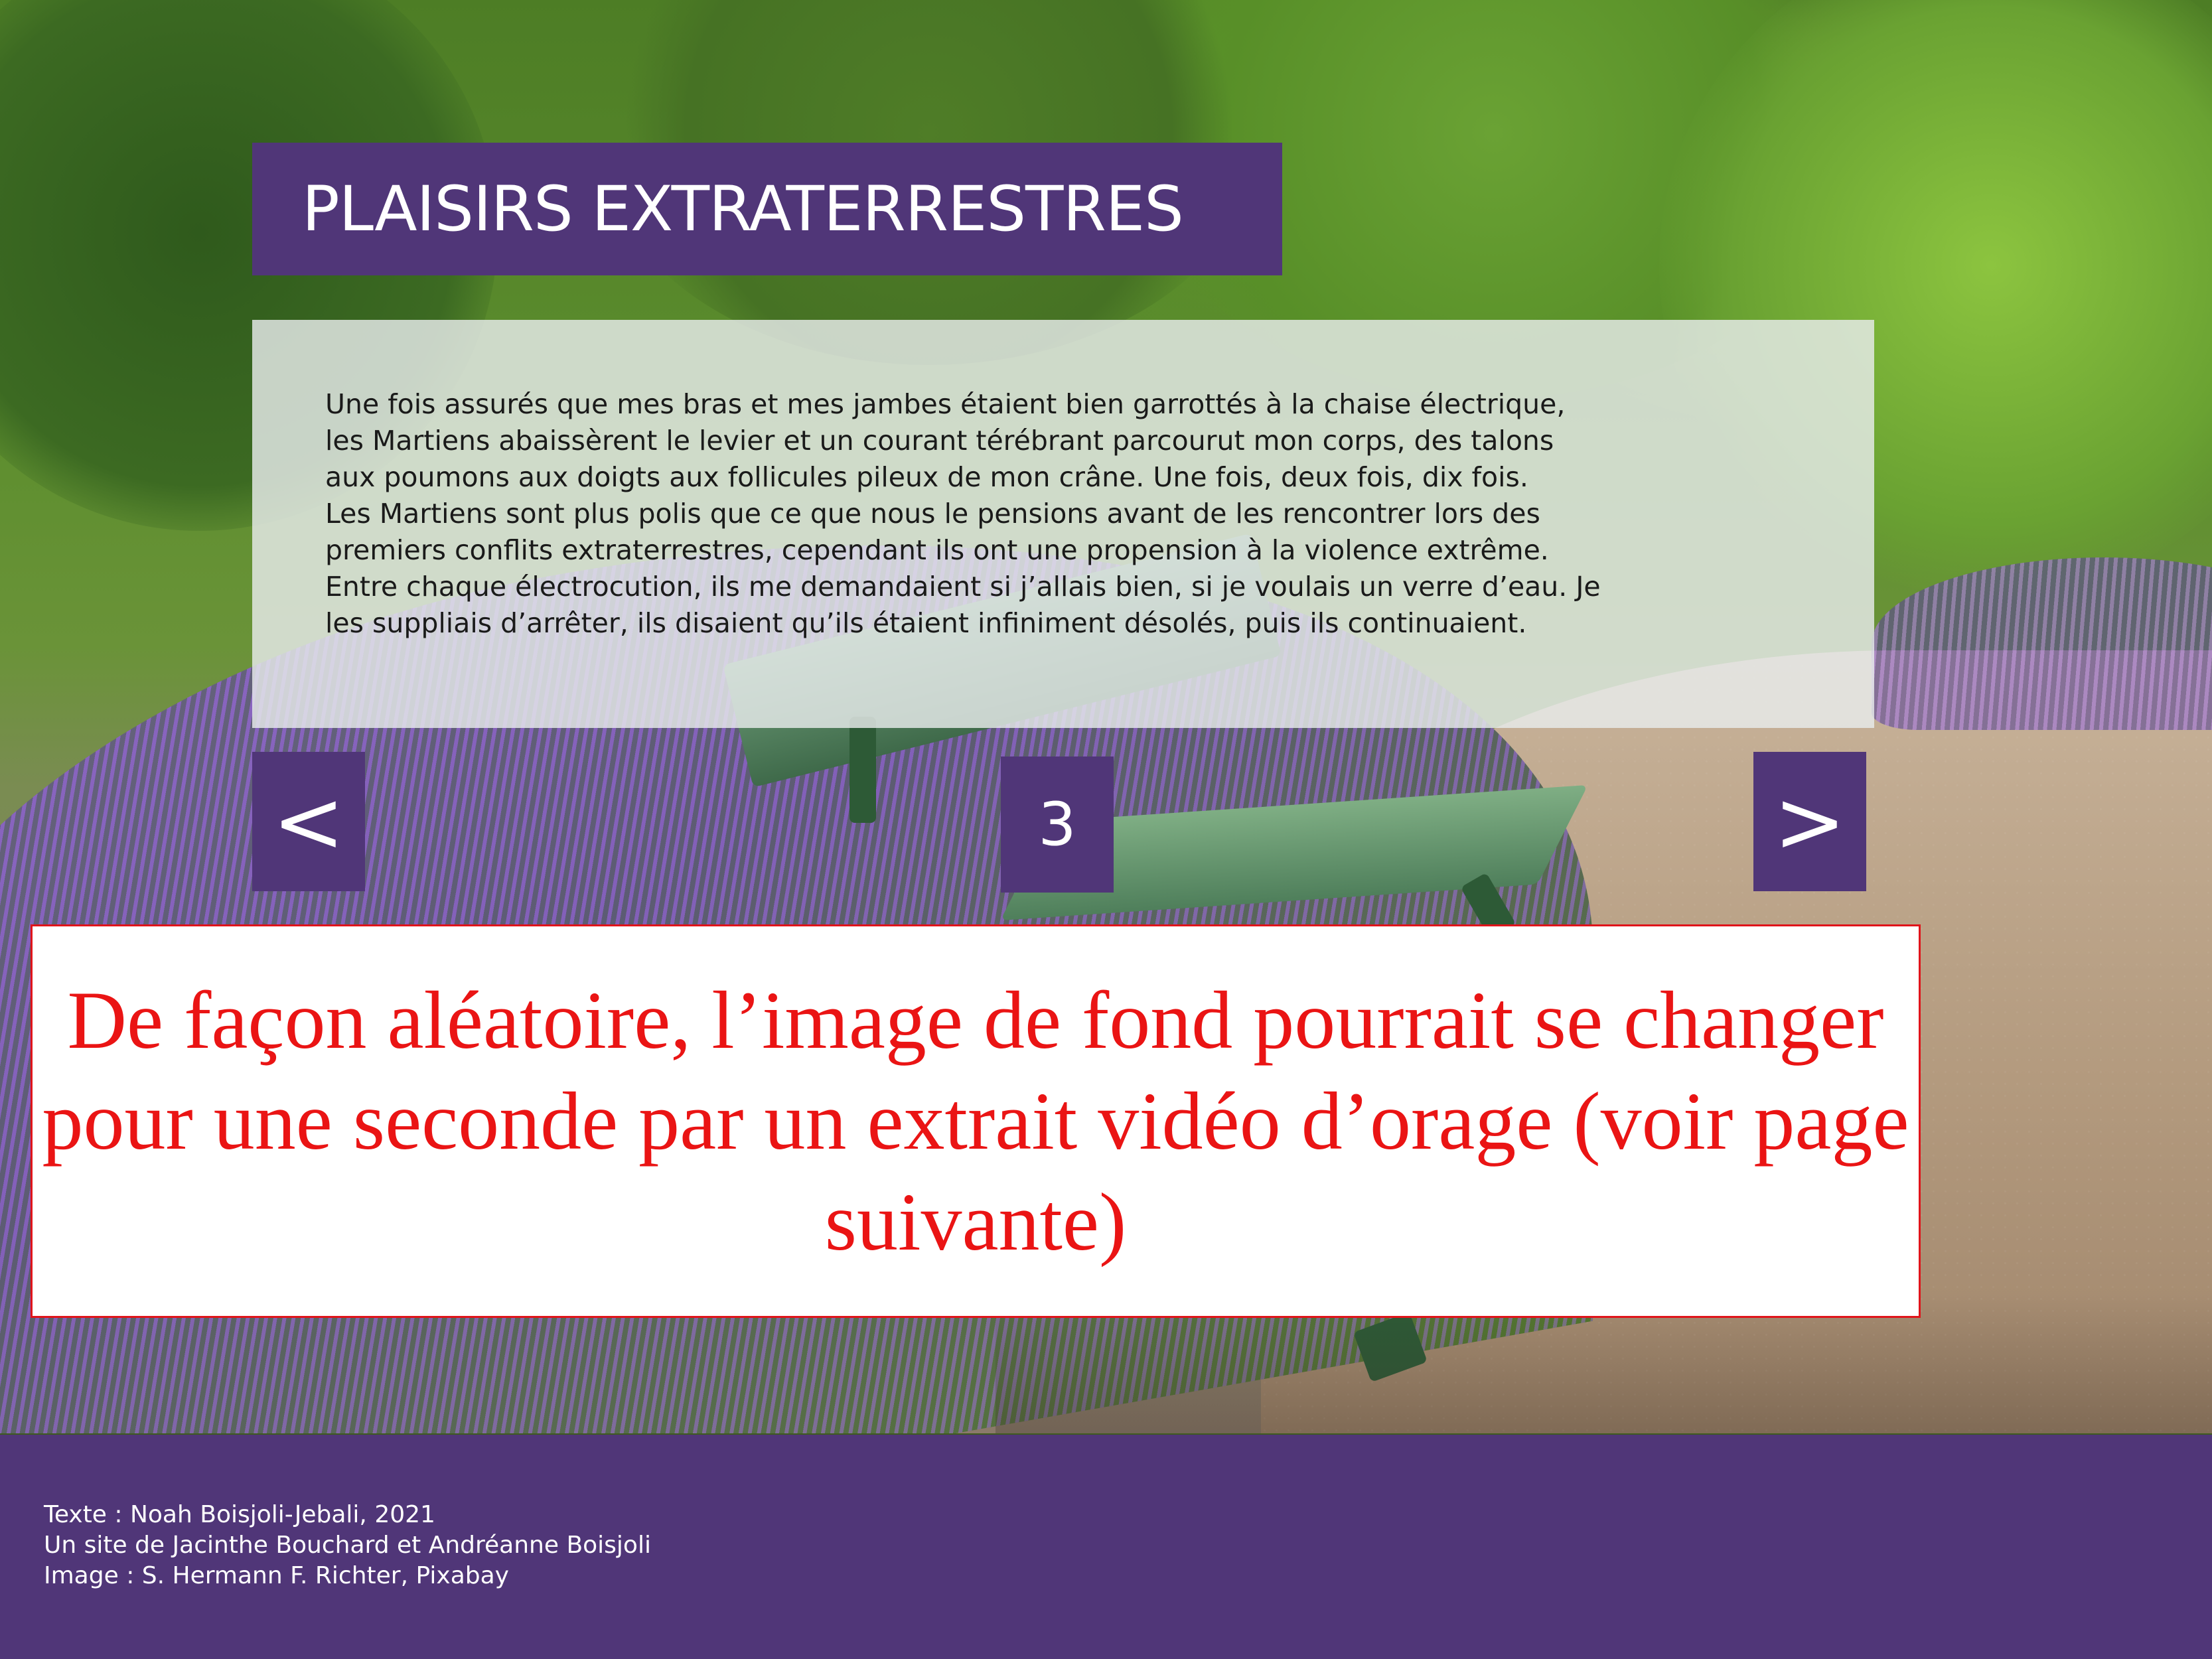 This screenshot has height=1659, width=2212. What do you see at coordinates (276, 1575) in the screenshot?
I see `footer-credit-image: Image : S. Hermann F. Richter, Pixabay` at bounding box center [276, 1575].